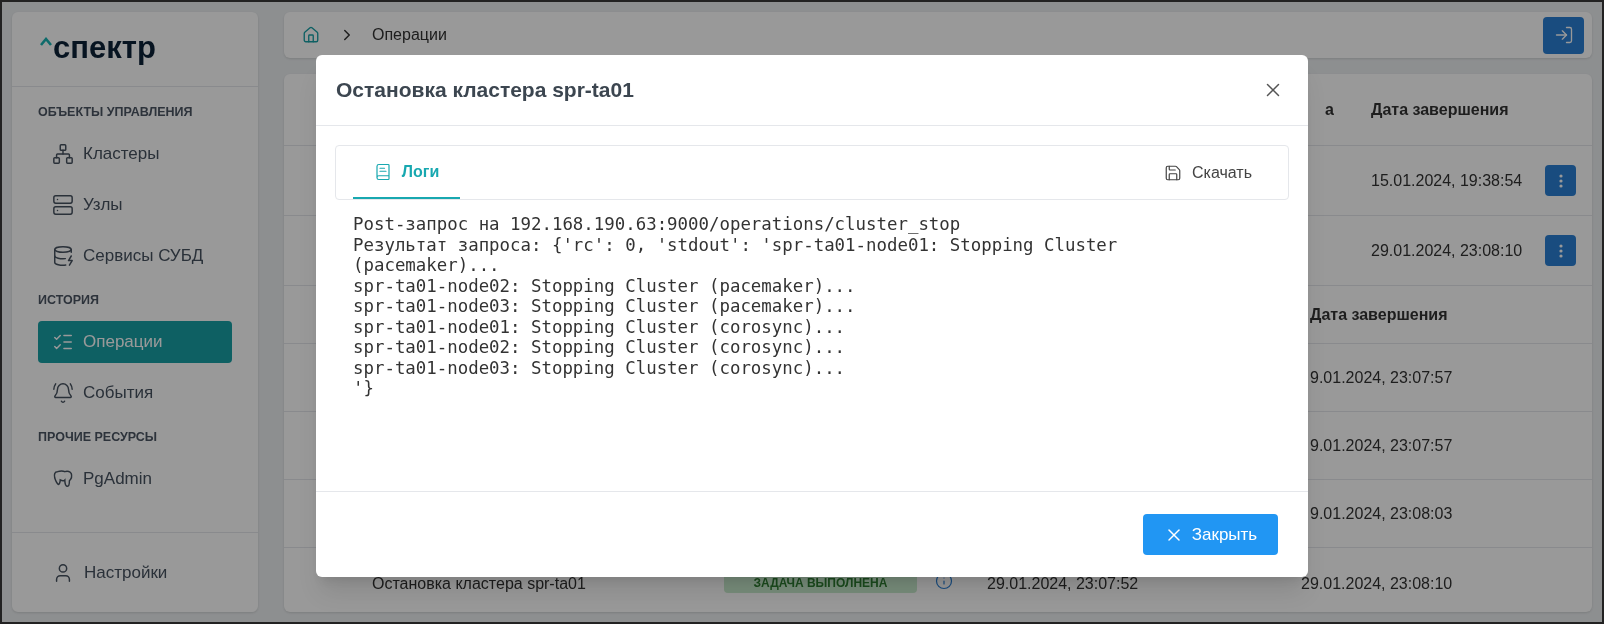  I want to click on login-icon, so click(1563, 35).